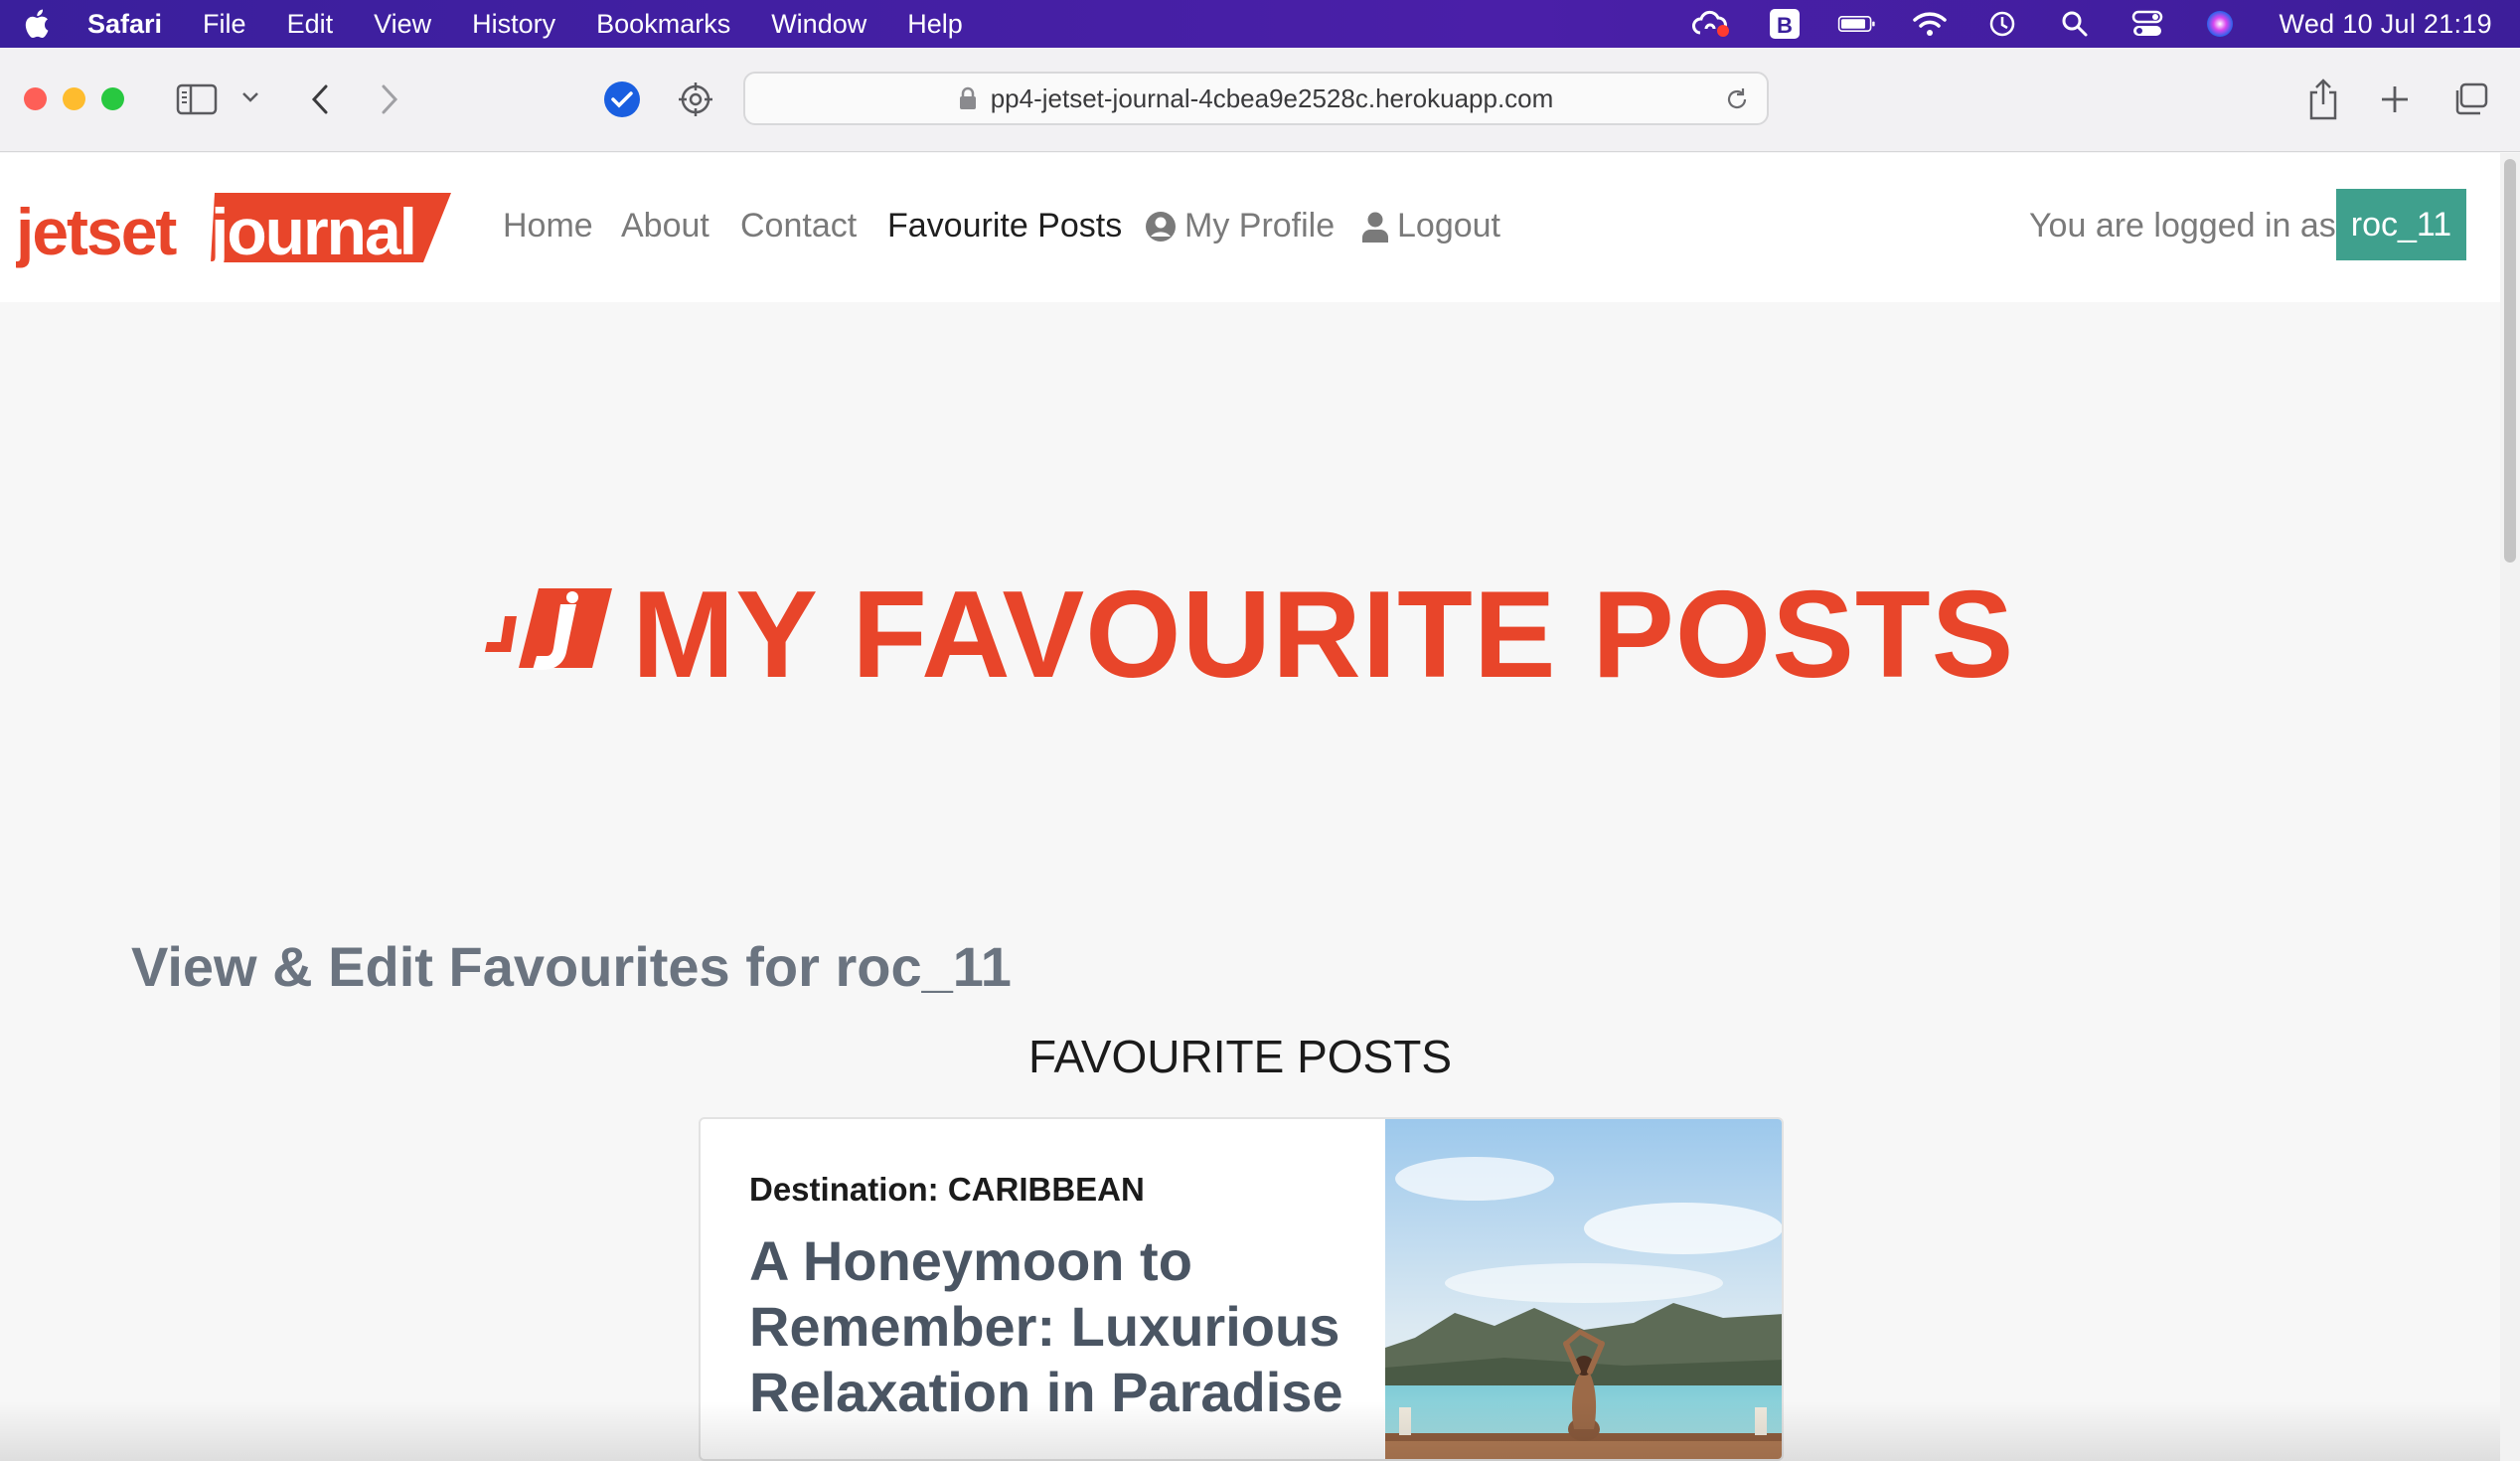  Describe the element at coordinates (2220, 24) in the screenshot. I see `siri-icon` at that location.